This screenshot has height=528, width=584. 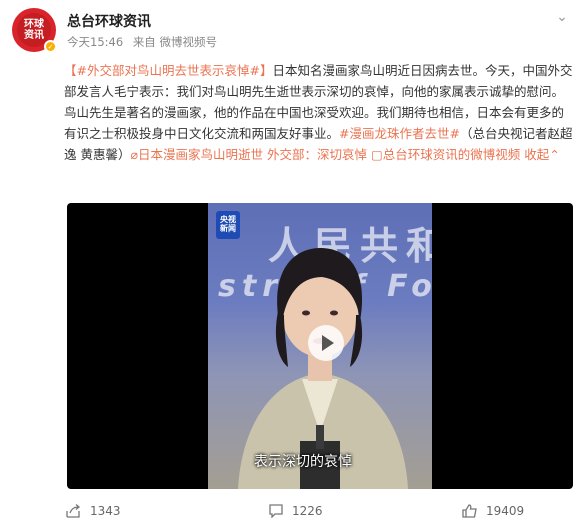 I want to click on avatar-text-bottom: 资讯, so click(x=34, y=35).